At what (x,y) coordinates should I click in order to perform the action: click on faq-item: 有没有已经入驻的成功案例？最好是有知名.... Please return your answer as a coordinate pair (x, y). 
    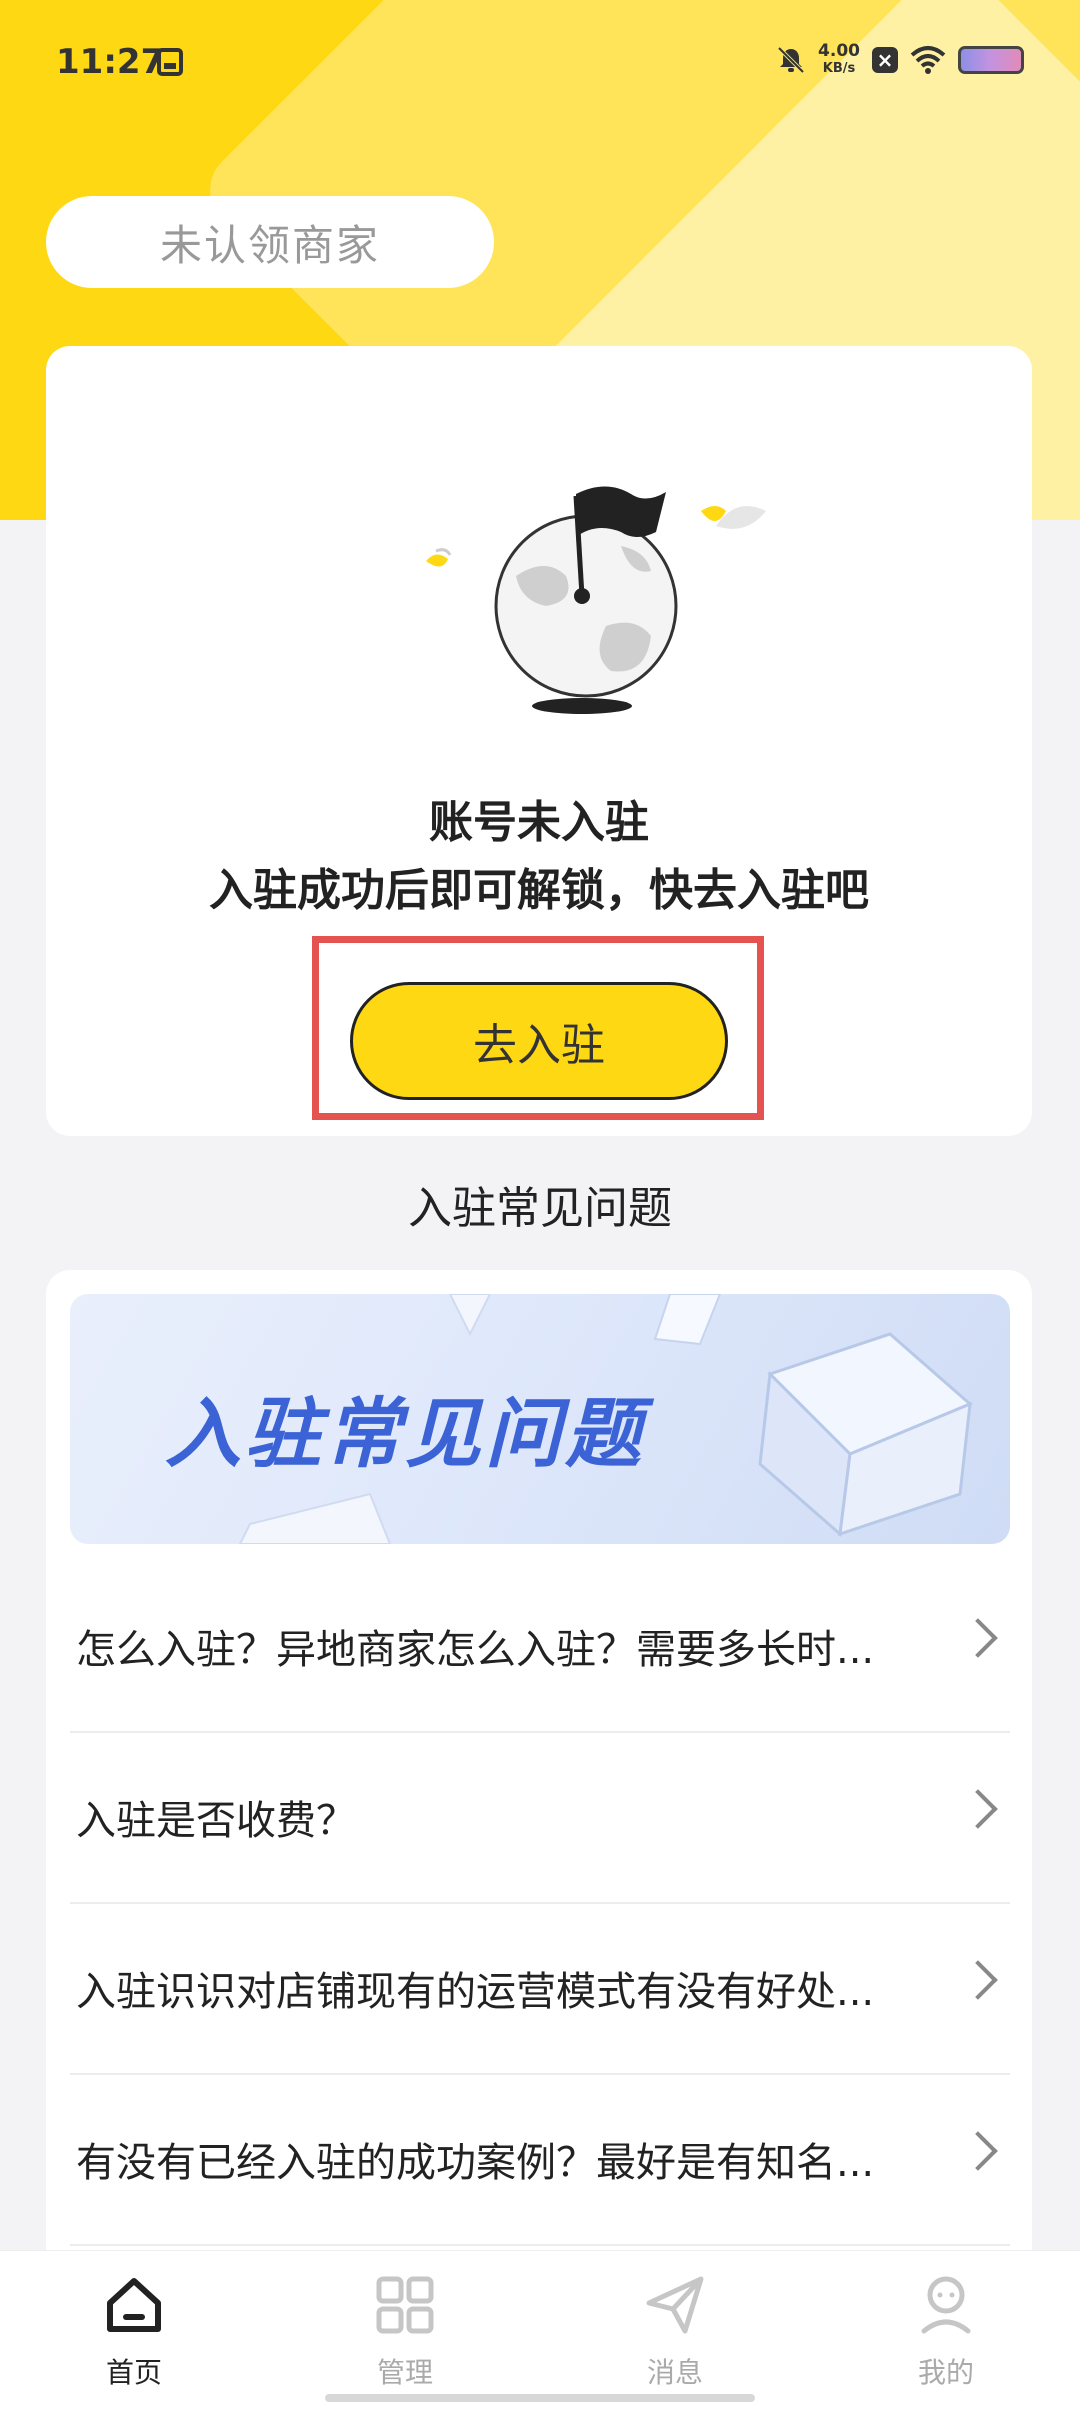
    Looking at the image, I should click on (540, 2159).